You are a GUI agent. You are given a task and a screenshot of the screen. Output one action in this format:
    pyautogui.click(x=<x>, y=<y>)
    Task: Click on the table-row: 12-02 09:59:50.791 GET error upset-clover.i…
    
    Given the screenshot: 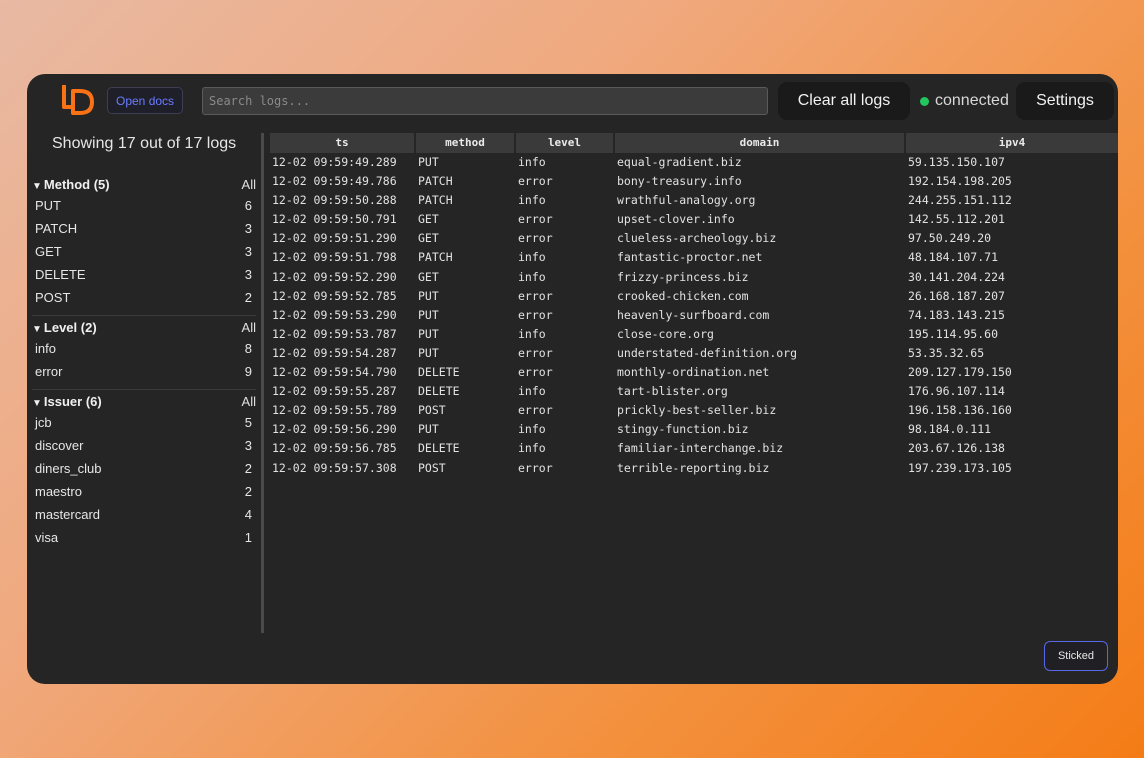 What is the action you would take?
    pyautogui.click(x=694, y=219)
    